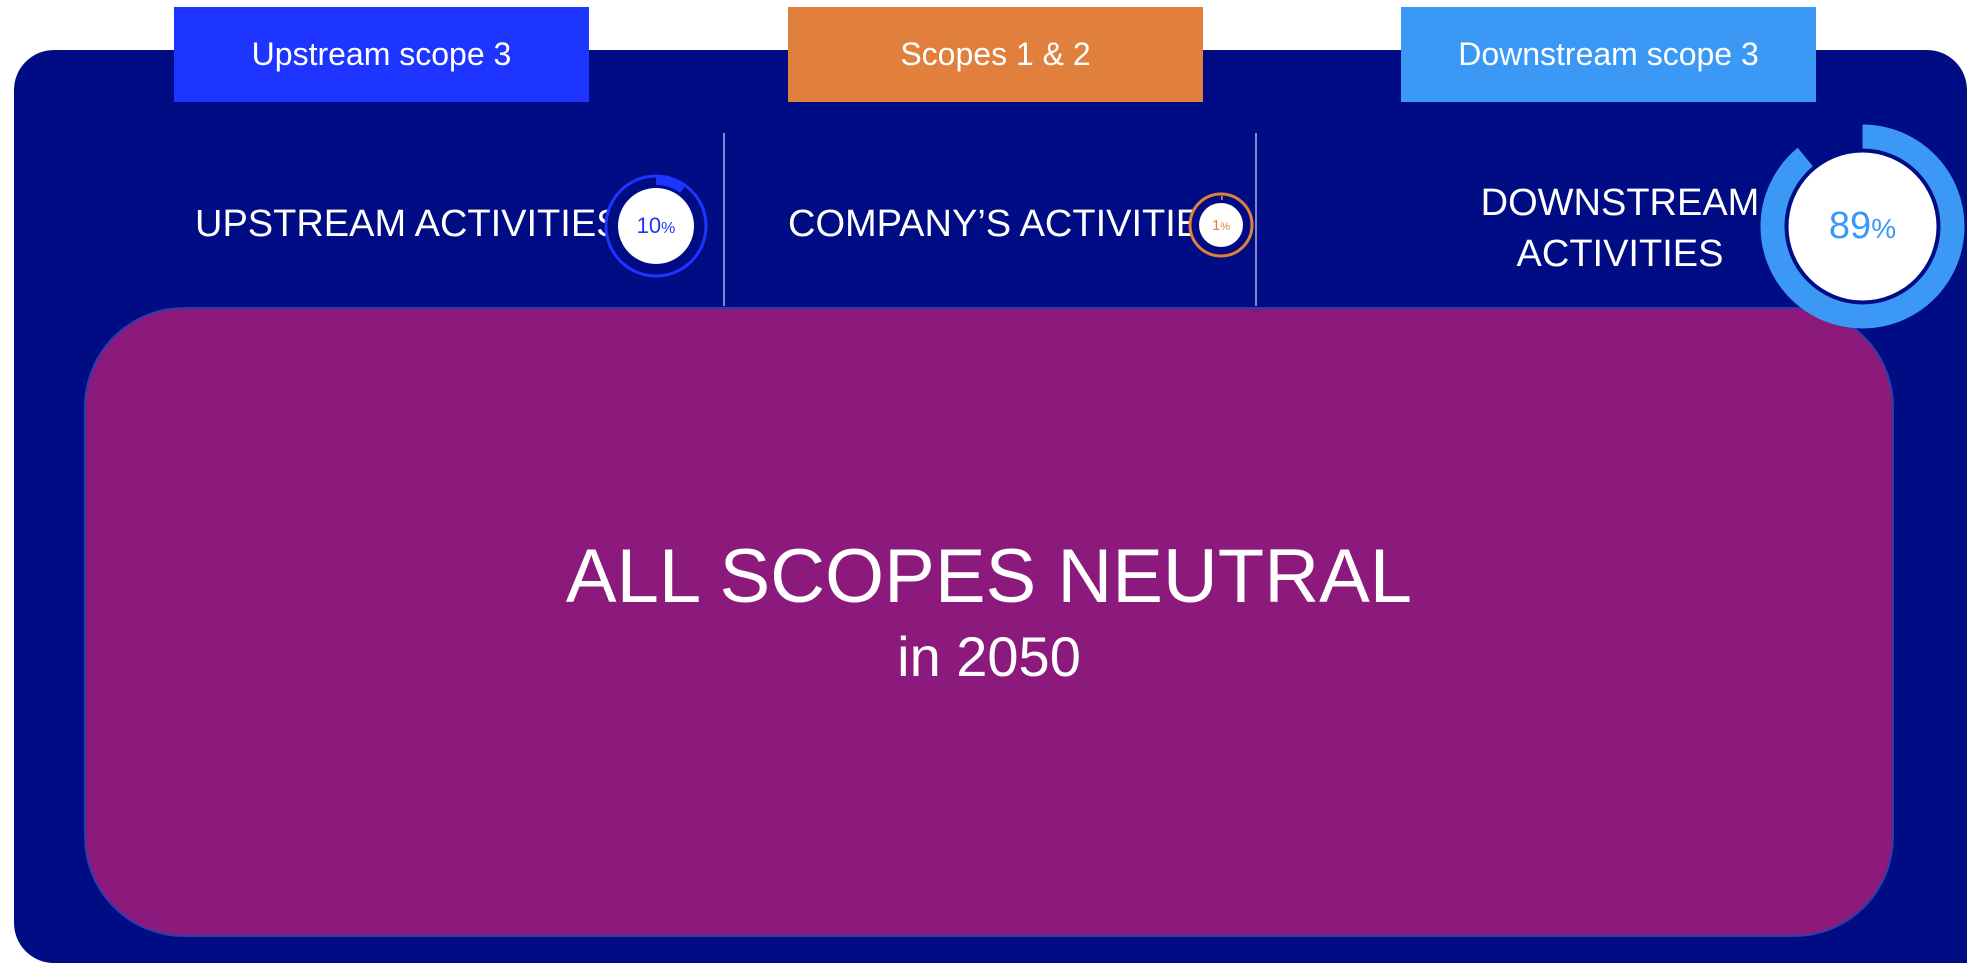 The height and width of the screenshot is (963, 1967). What do you see at coordinates (989, 576) in the screenshot?
I see `goal-title: ALL SCOPES NEUTRAL` at bounding box center [989, 576].